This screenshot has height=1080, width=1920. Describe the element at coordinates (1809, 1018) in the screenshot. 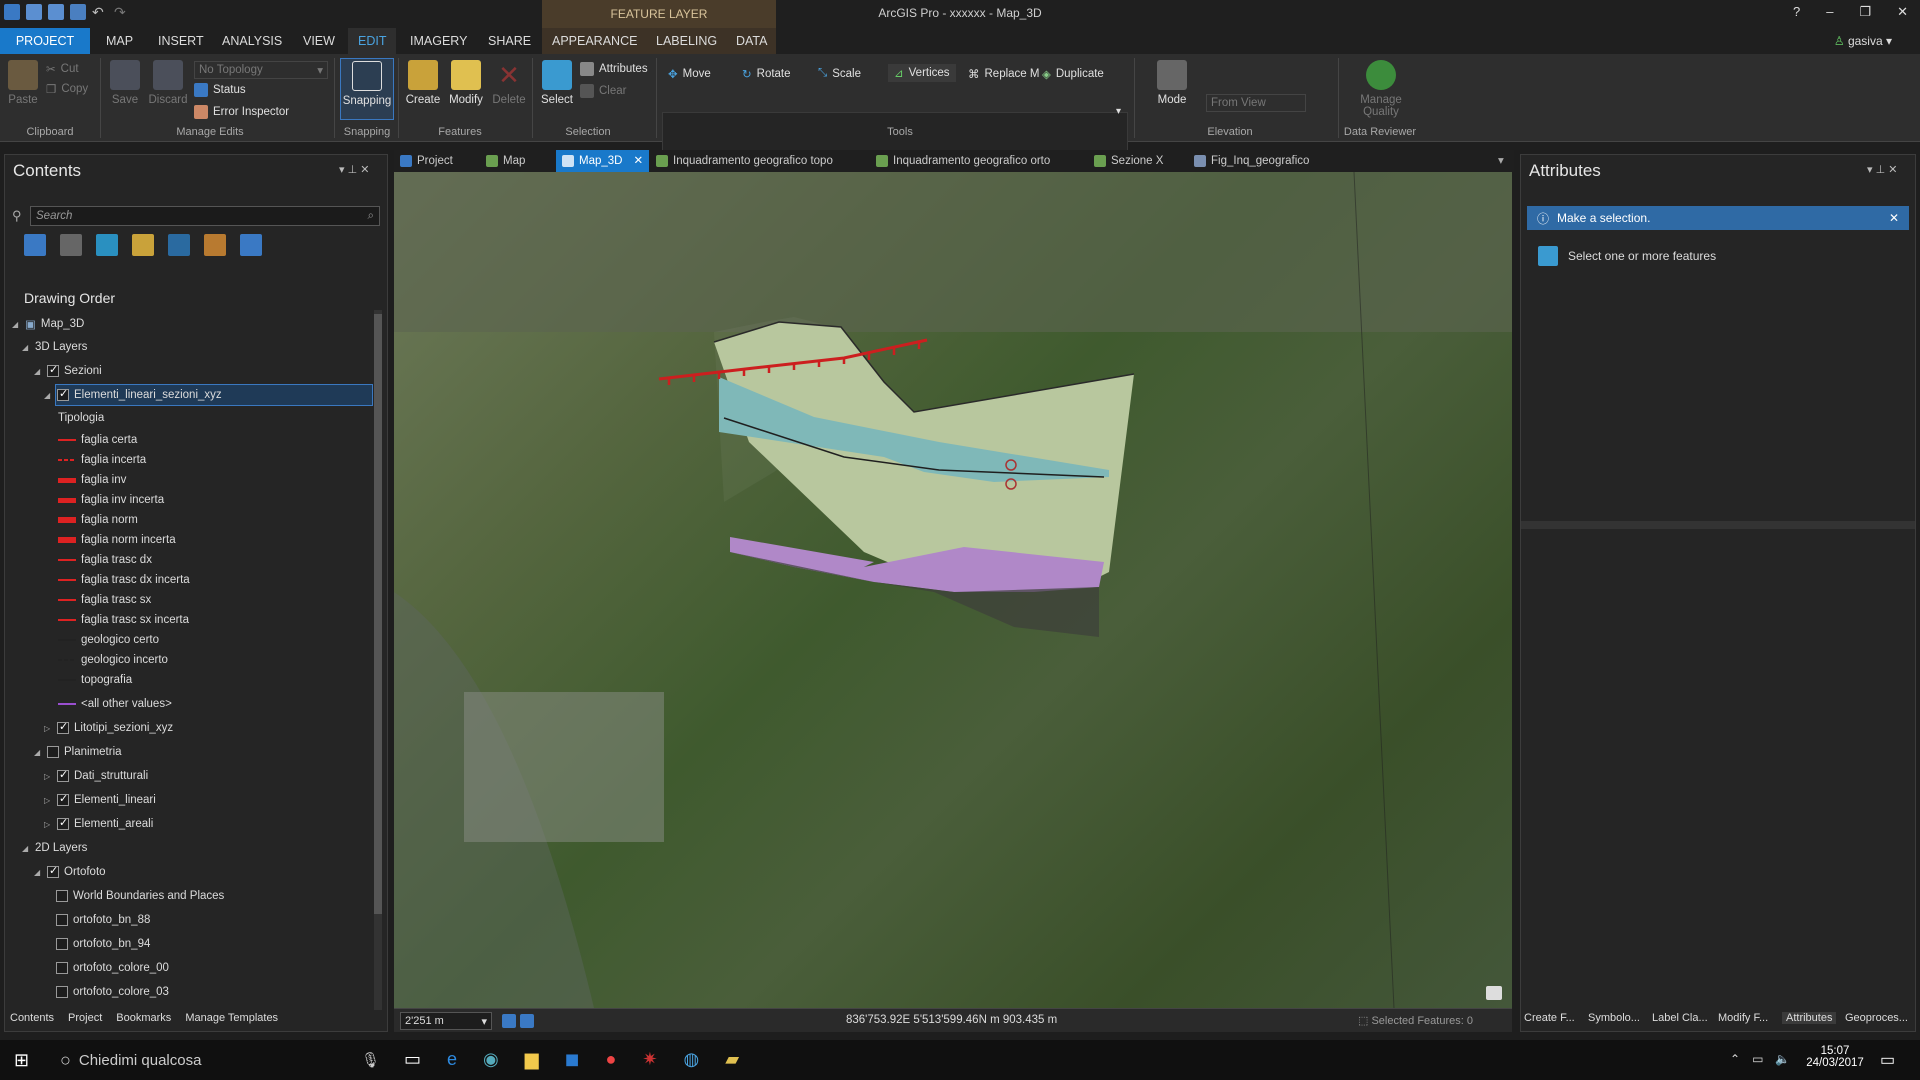

I see `tab-attributes: Attributes` at that location.